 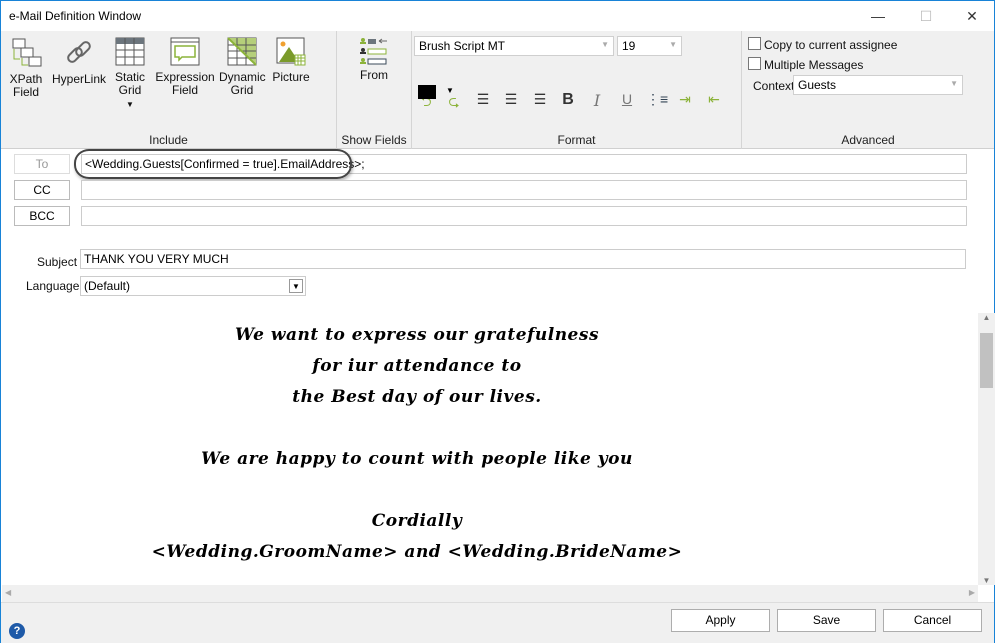 I want to click on expression-icon, so click(x=185, y=51).